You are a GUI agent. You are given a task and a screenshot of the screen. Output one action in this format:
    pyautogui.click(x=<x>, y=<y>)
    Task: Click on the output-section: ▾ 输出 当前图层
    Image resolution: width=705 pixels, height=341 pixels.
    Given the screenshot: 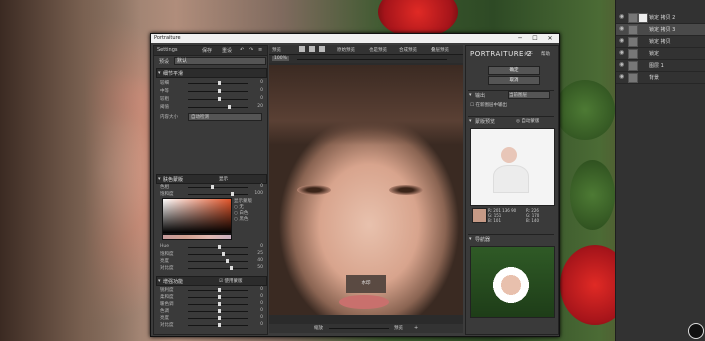 What is the action you would take?
    pyautogui.click(x=511, y=94)
    